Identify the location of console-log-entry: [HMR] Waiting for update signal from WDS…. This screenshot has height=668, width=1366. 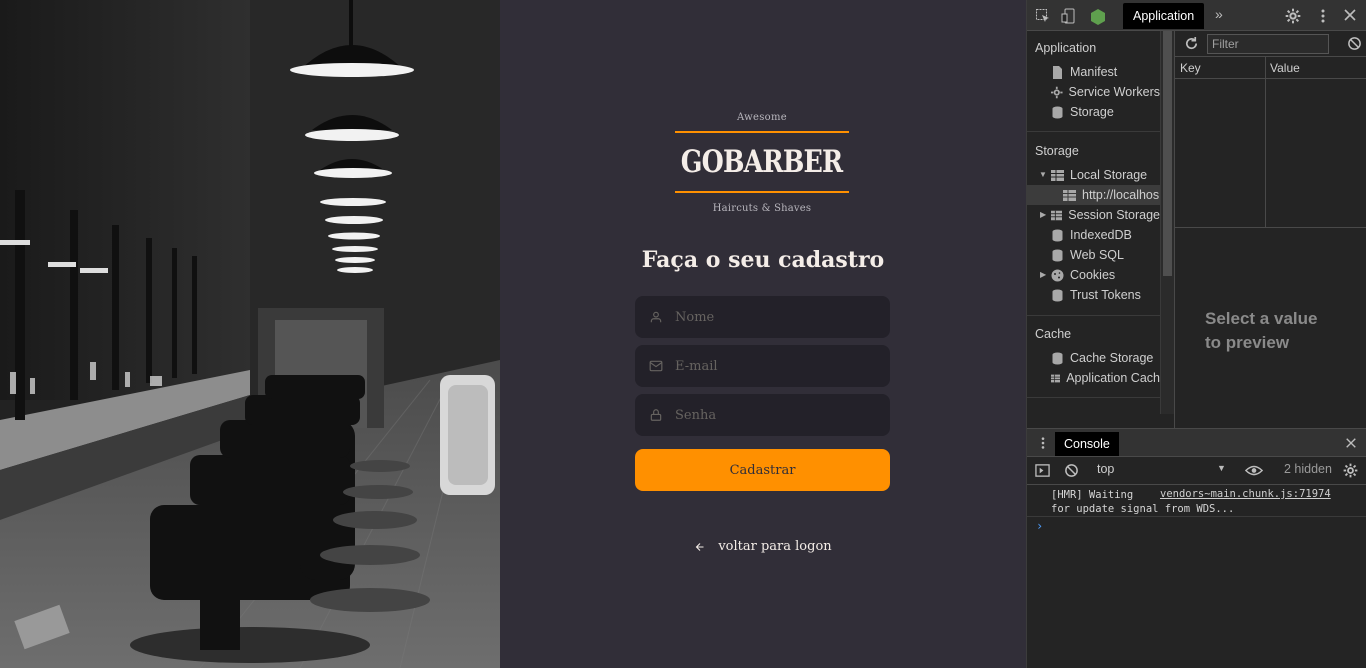
(1196, 501).